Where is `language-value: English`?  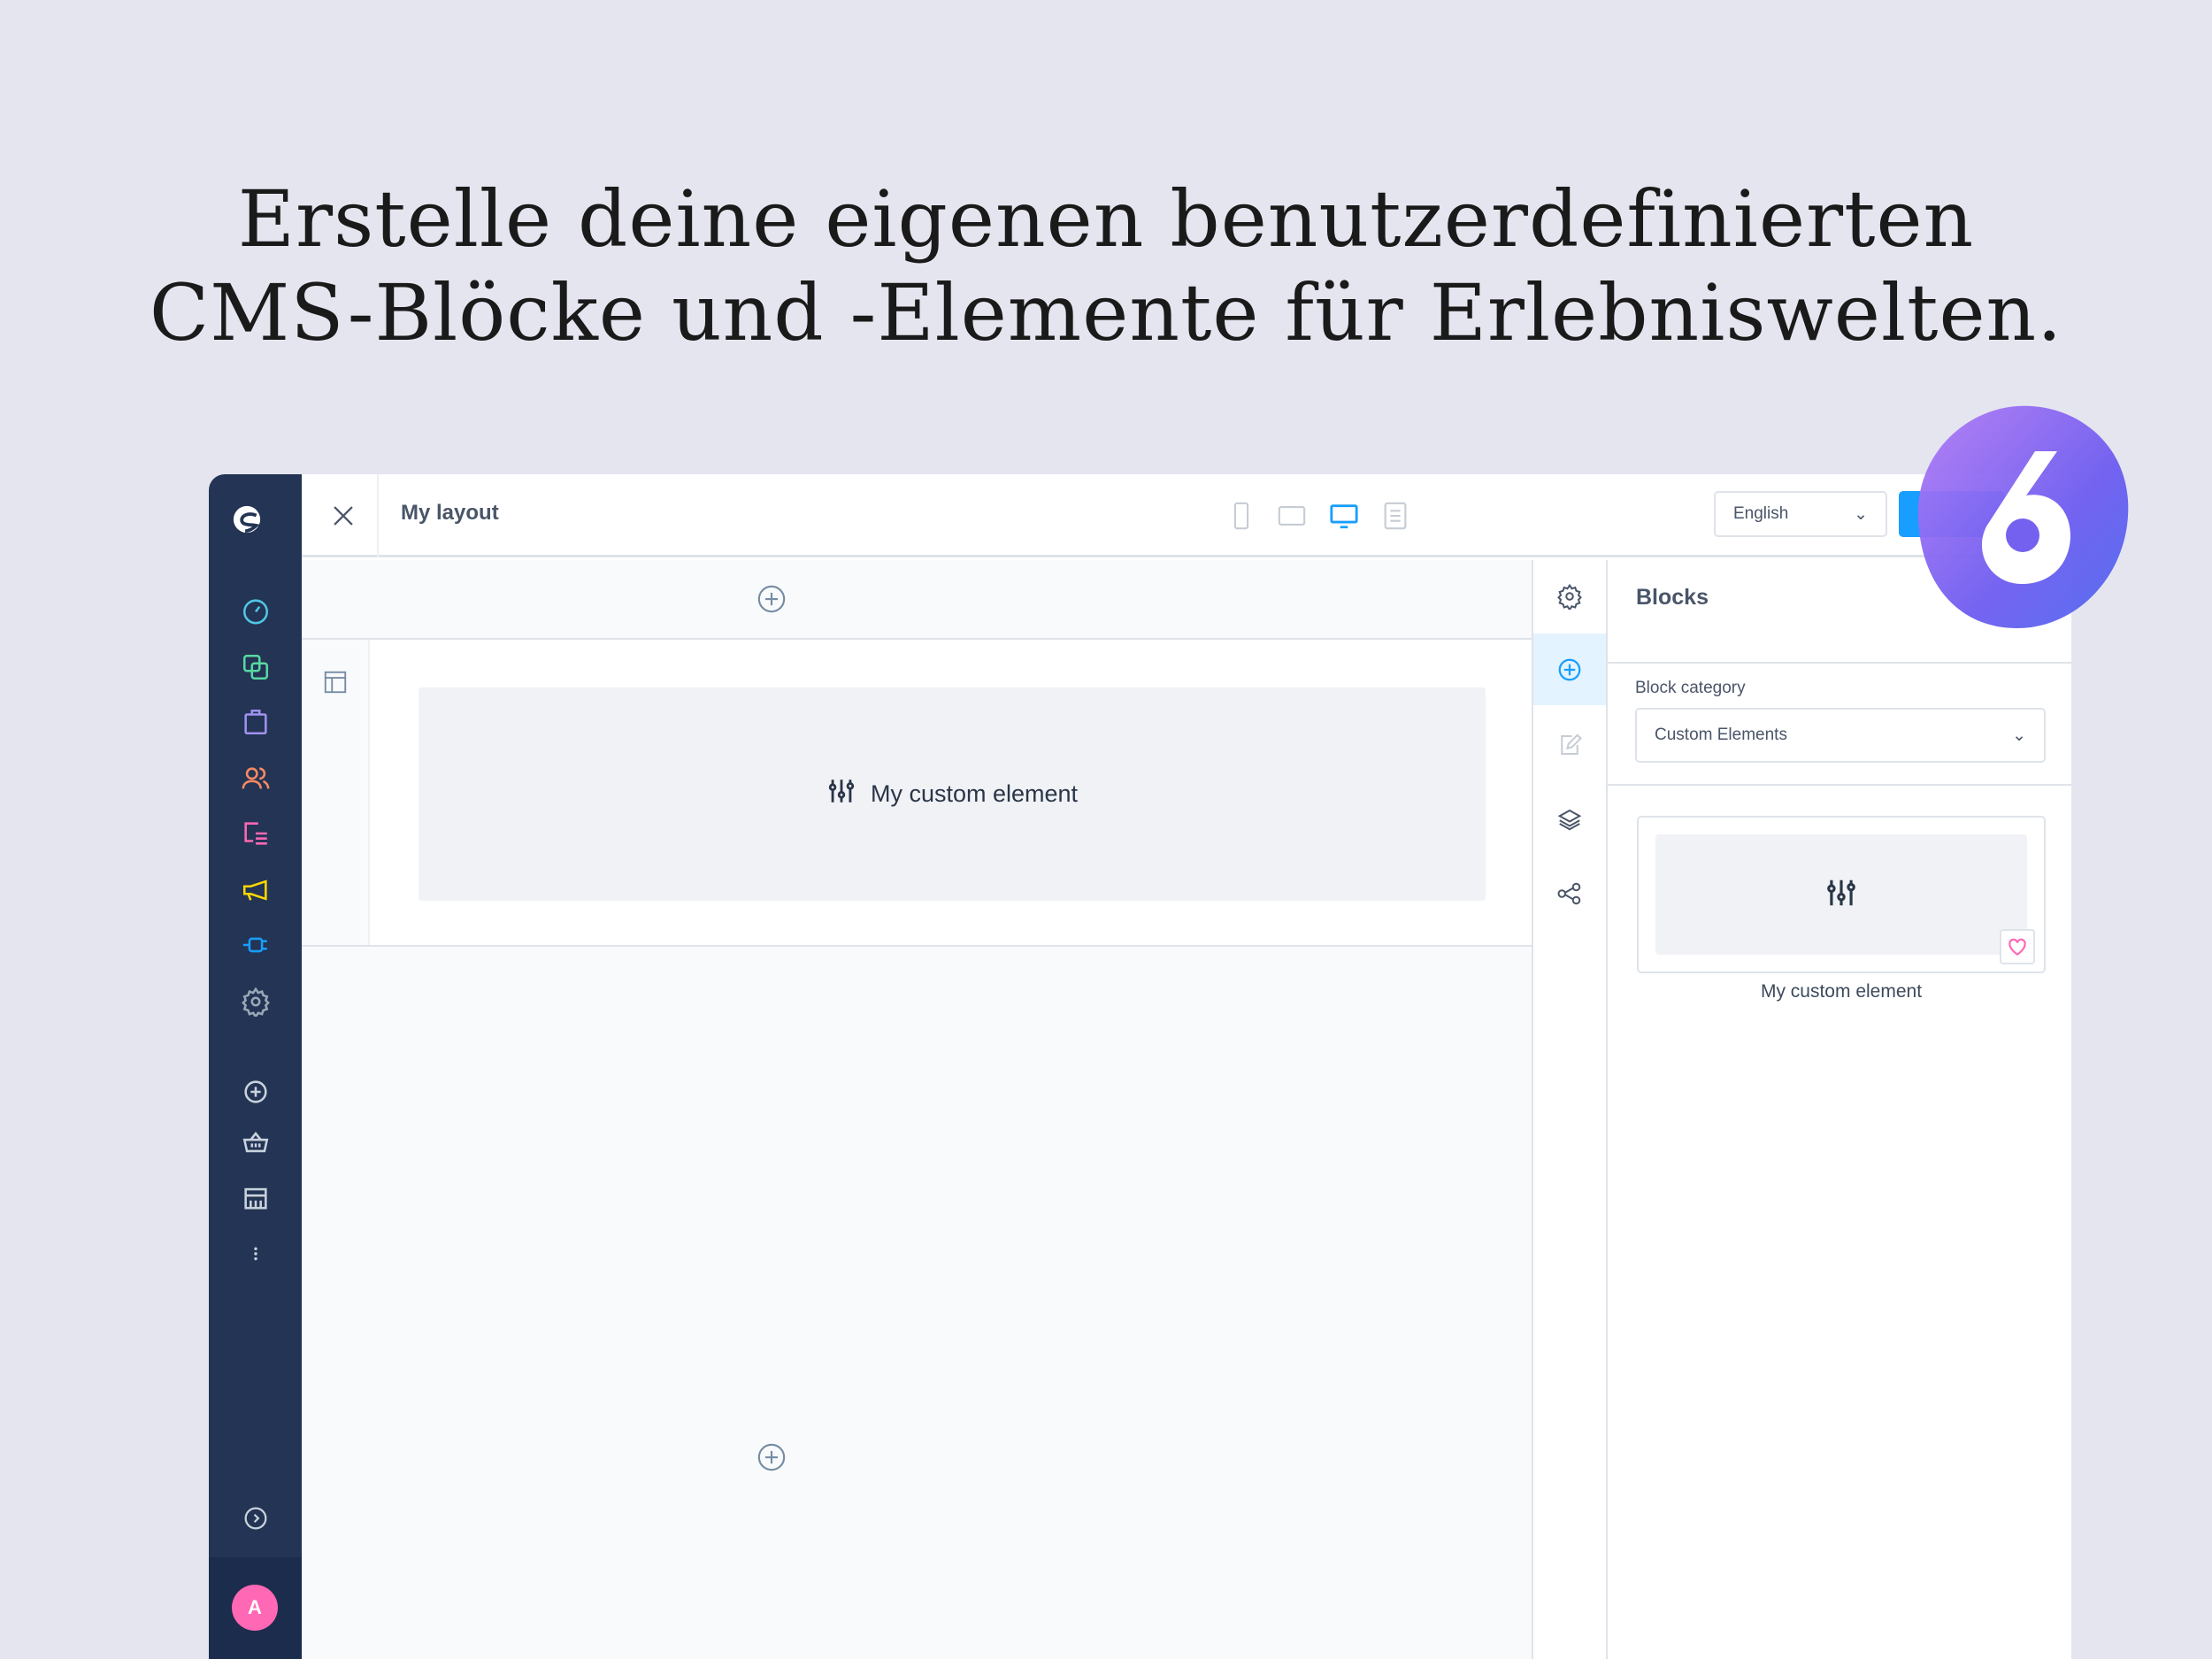 language-value: English is located at coordinates (1761, 513).